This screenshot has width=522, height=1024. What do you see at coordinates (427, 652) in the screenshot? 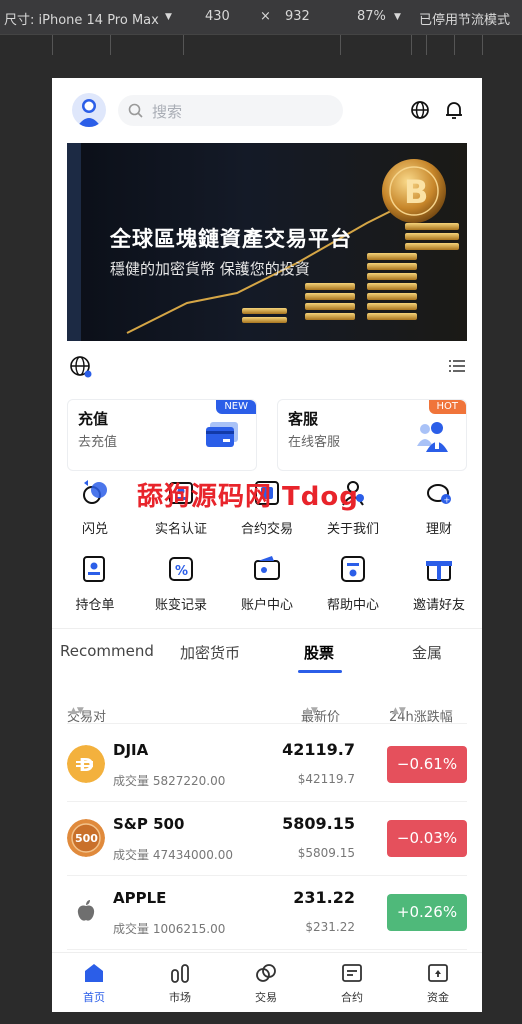
I see `tab-metals: 金属` at bounding box center [427, 652].